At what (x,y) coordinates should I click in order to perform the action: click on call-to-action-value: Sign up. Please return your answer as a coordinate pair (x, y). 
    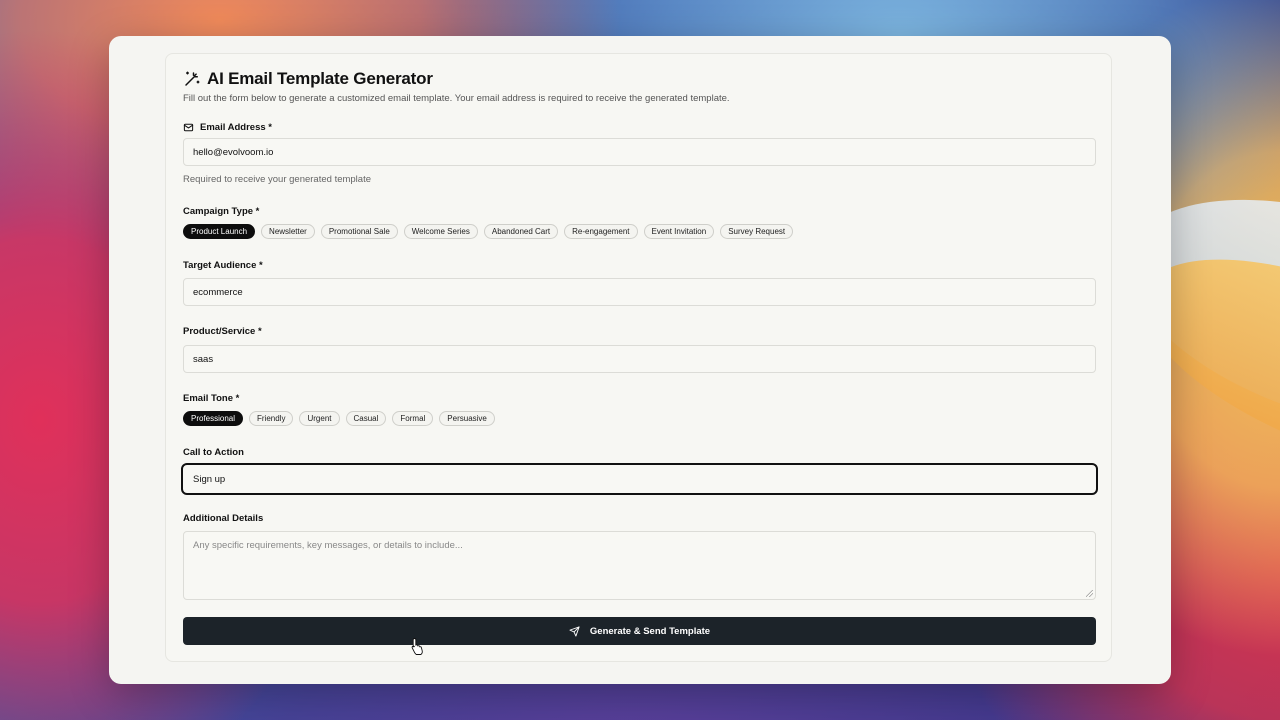
    Looking at the image, I should click on (209, 479).